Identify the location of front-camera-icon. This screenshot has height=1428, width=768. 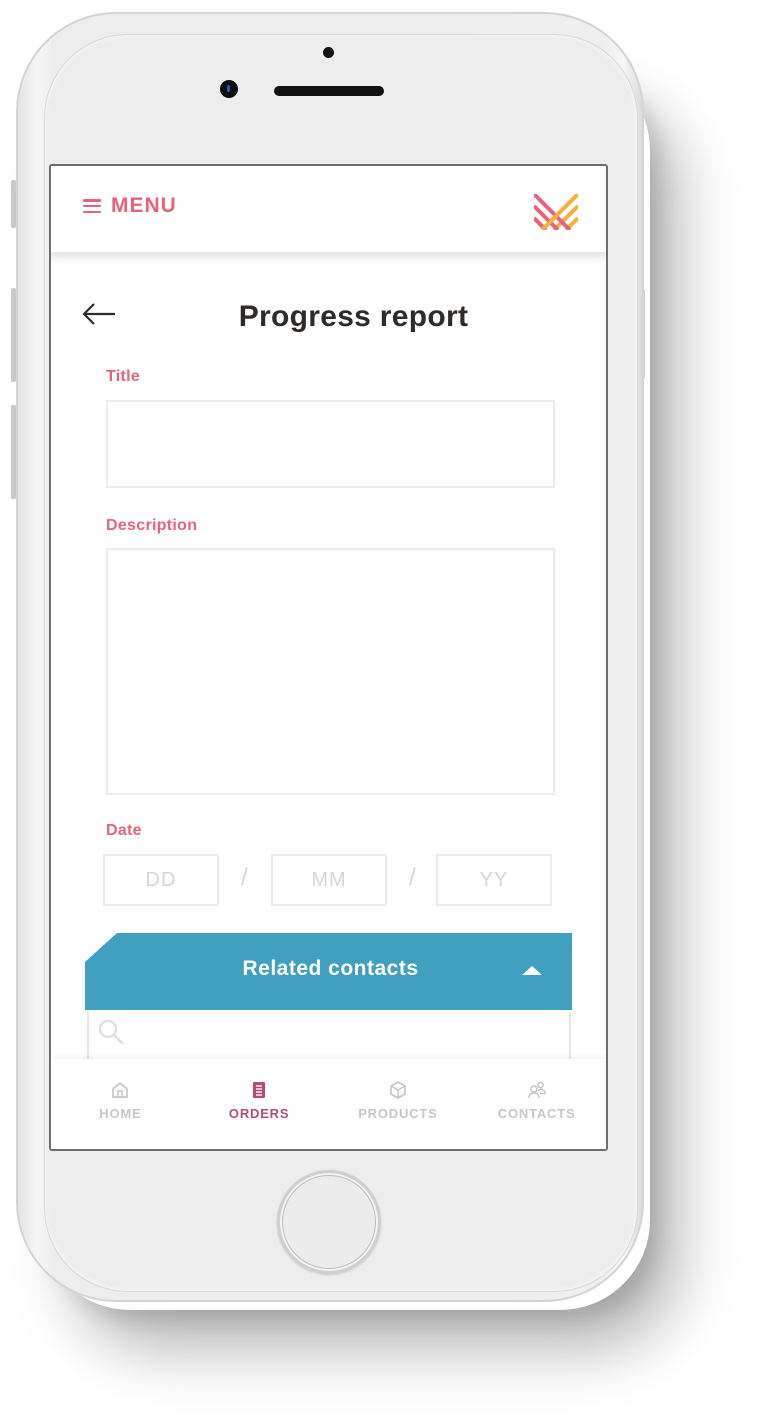
(229, 89).